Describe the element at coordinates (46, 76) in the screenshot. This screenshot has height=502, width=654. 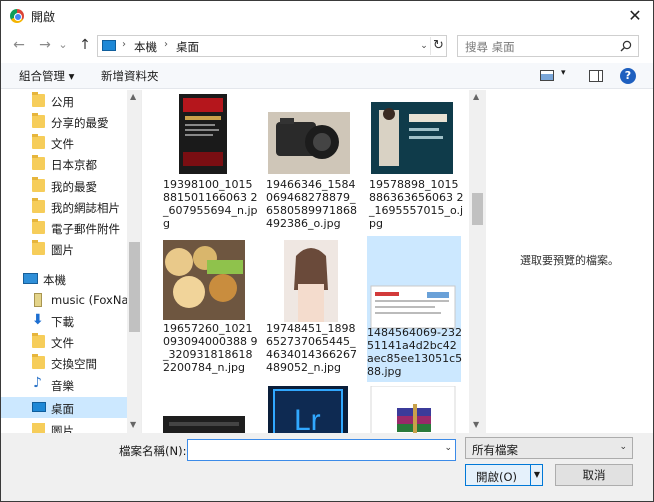
I see `organize-menu-button: 組合管理 ▾` at that location.